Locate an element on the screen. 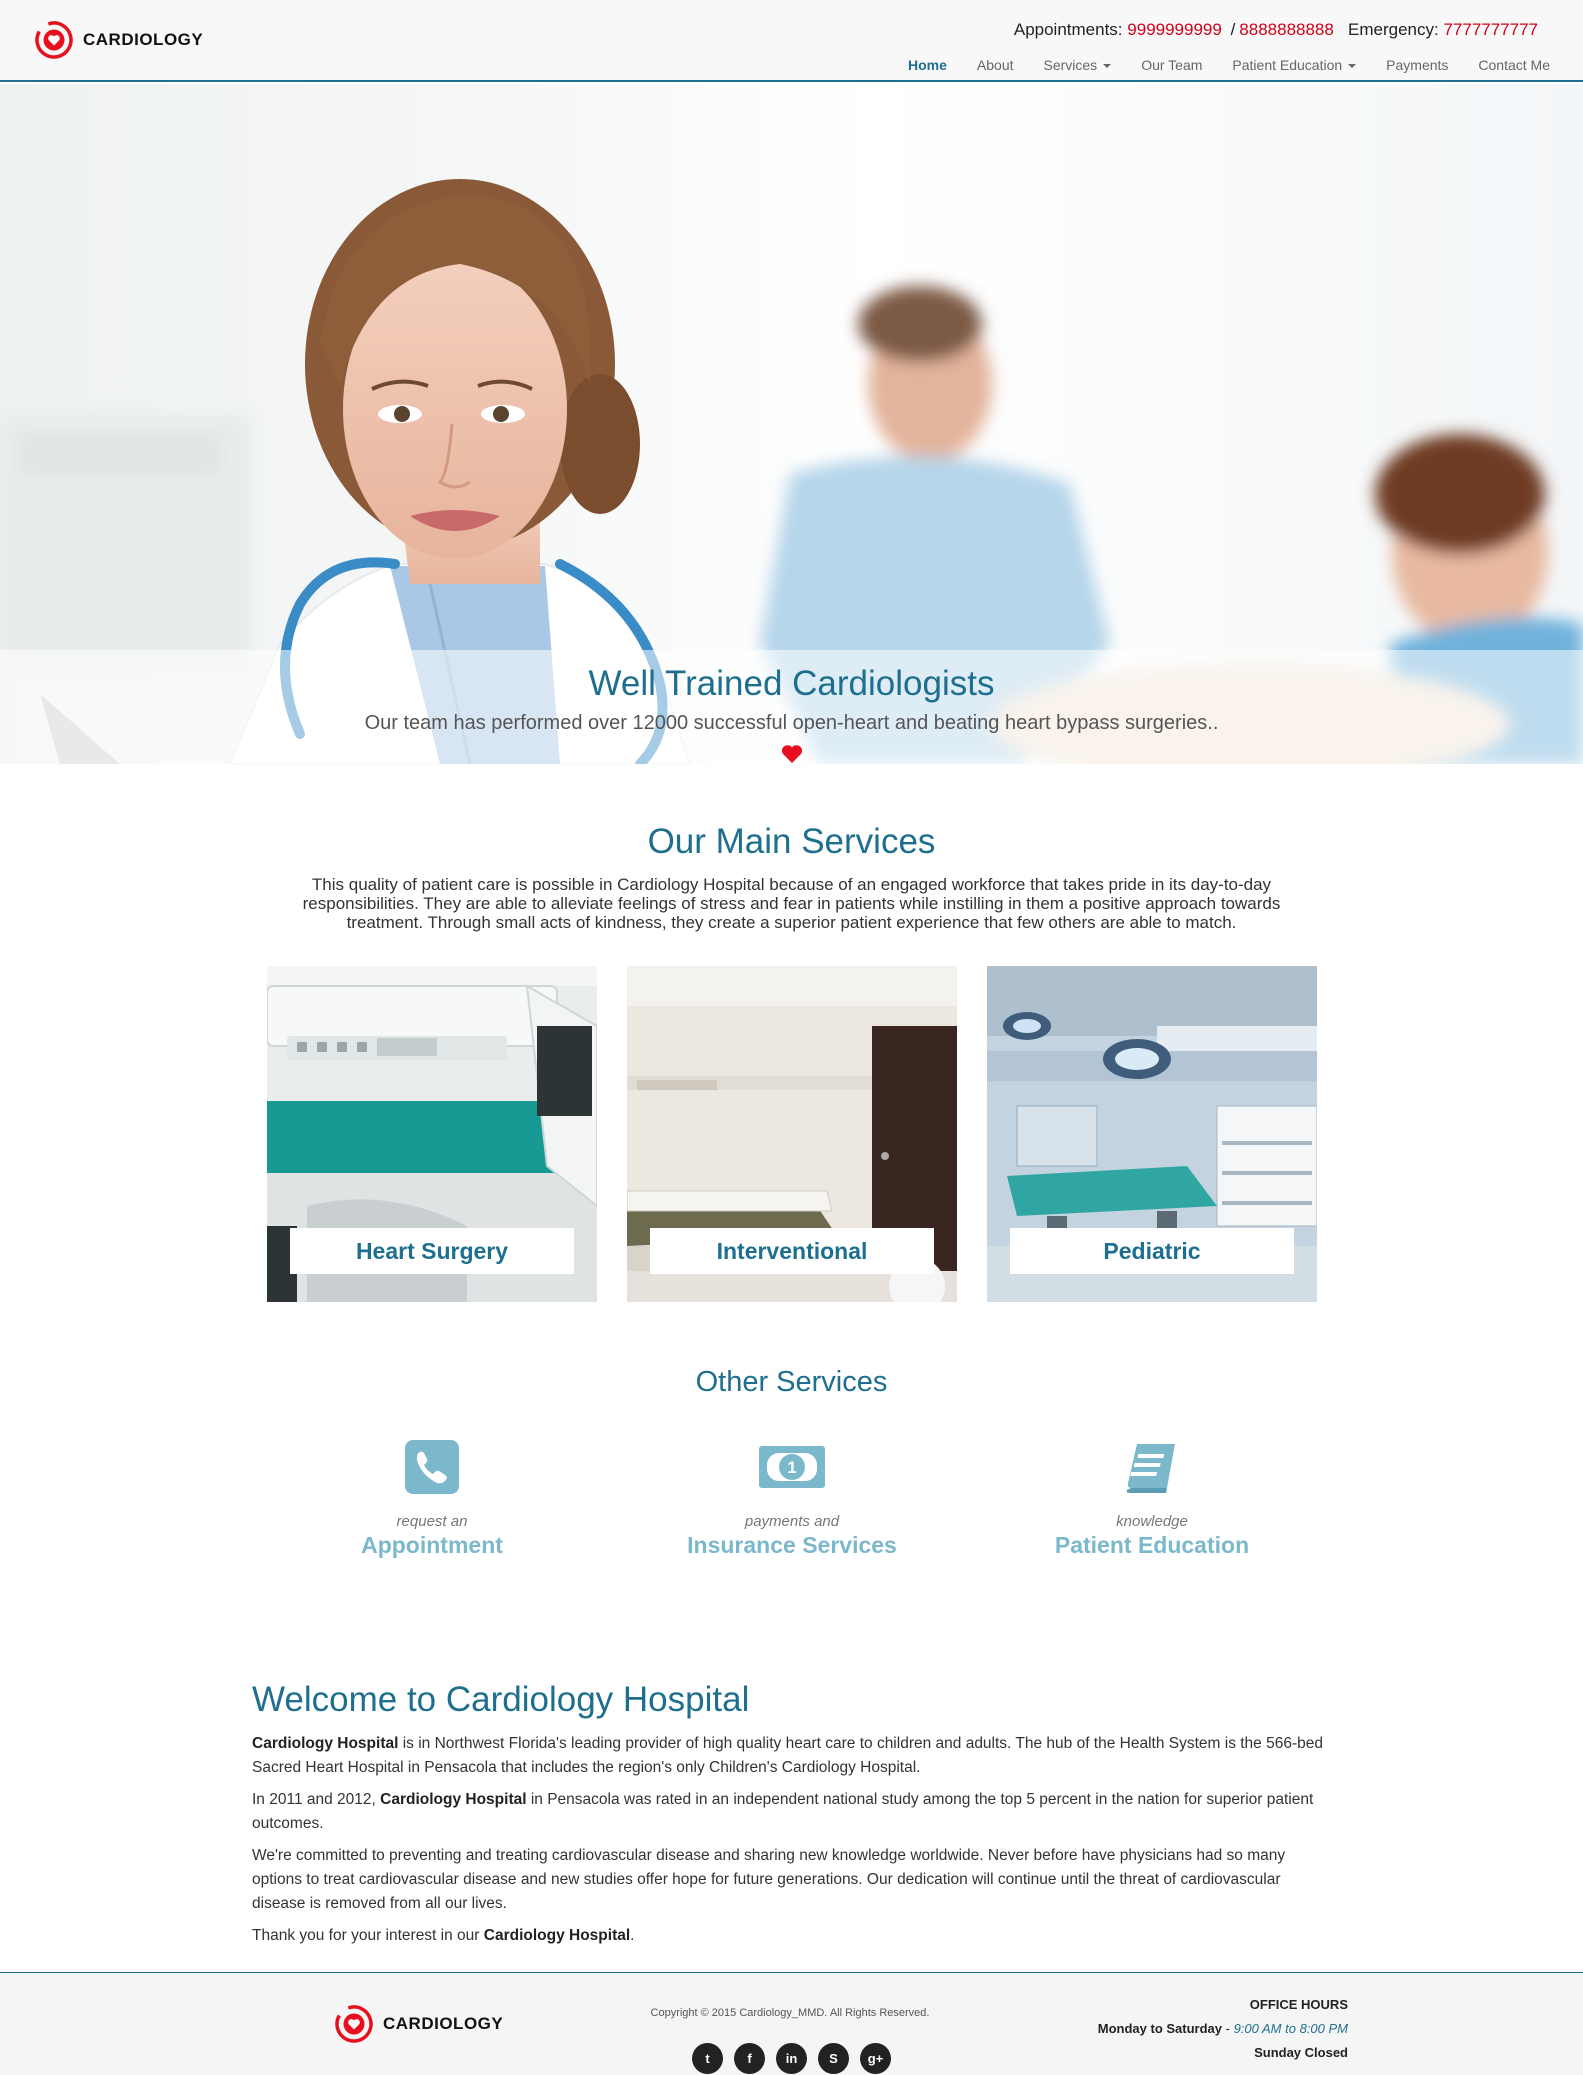  patient-education-link: Patient Education is located at coordinates (1152, 1545).